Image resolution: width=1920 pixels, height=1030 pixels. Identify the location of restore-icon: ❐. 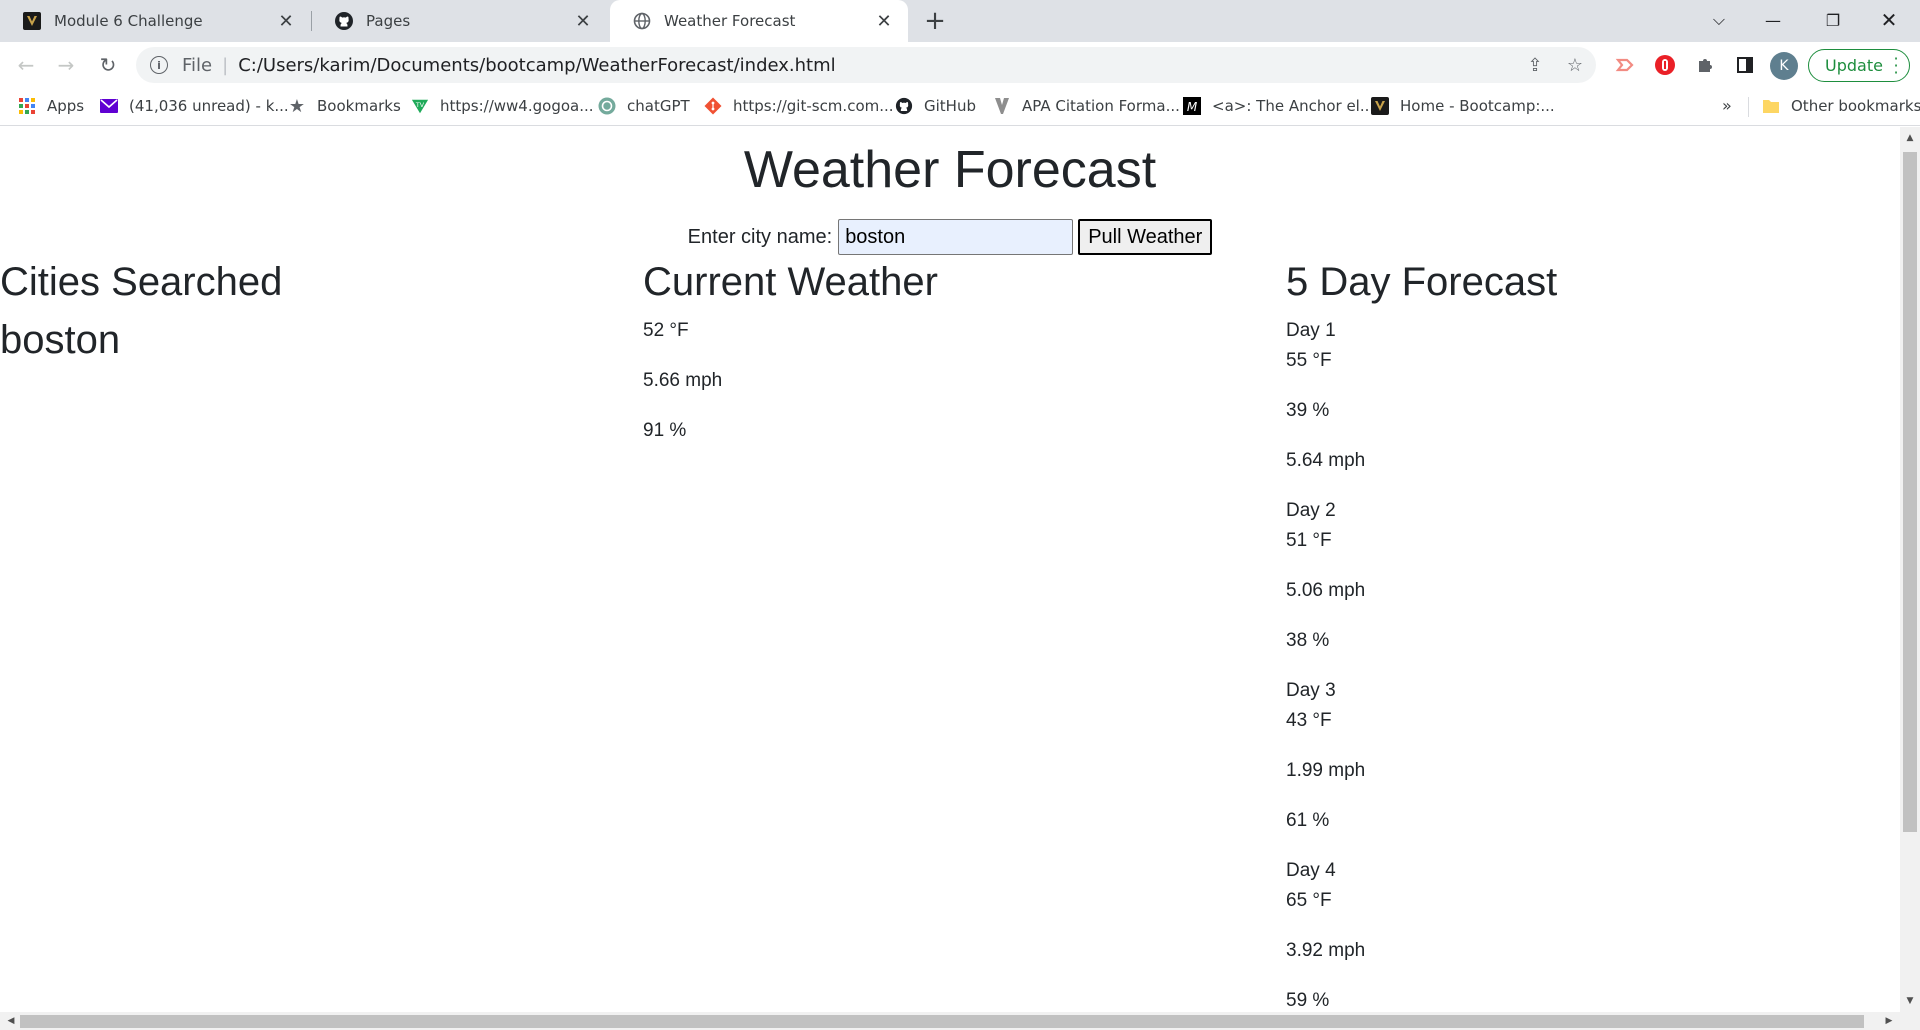
(1833, 20).